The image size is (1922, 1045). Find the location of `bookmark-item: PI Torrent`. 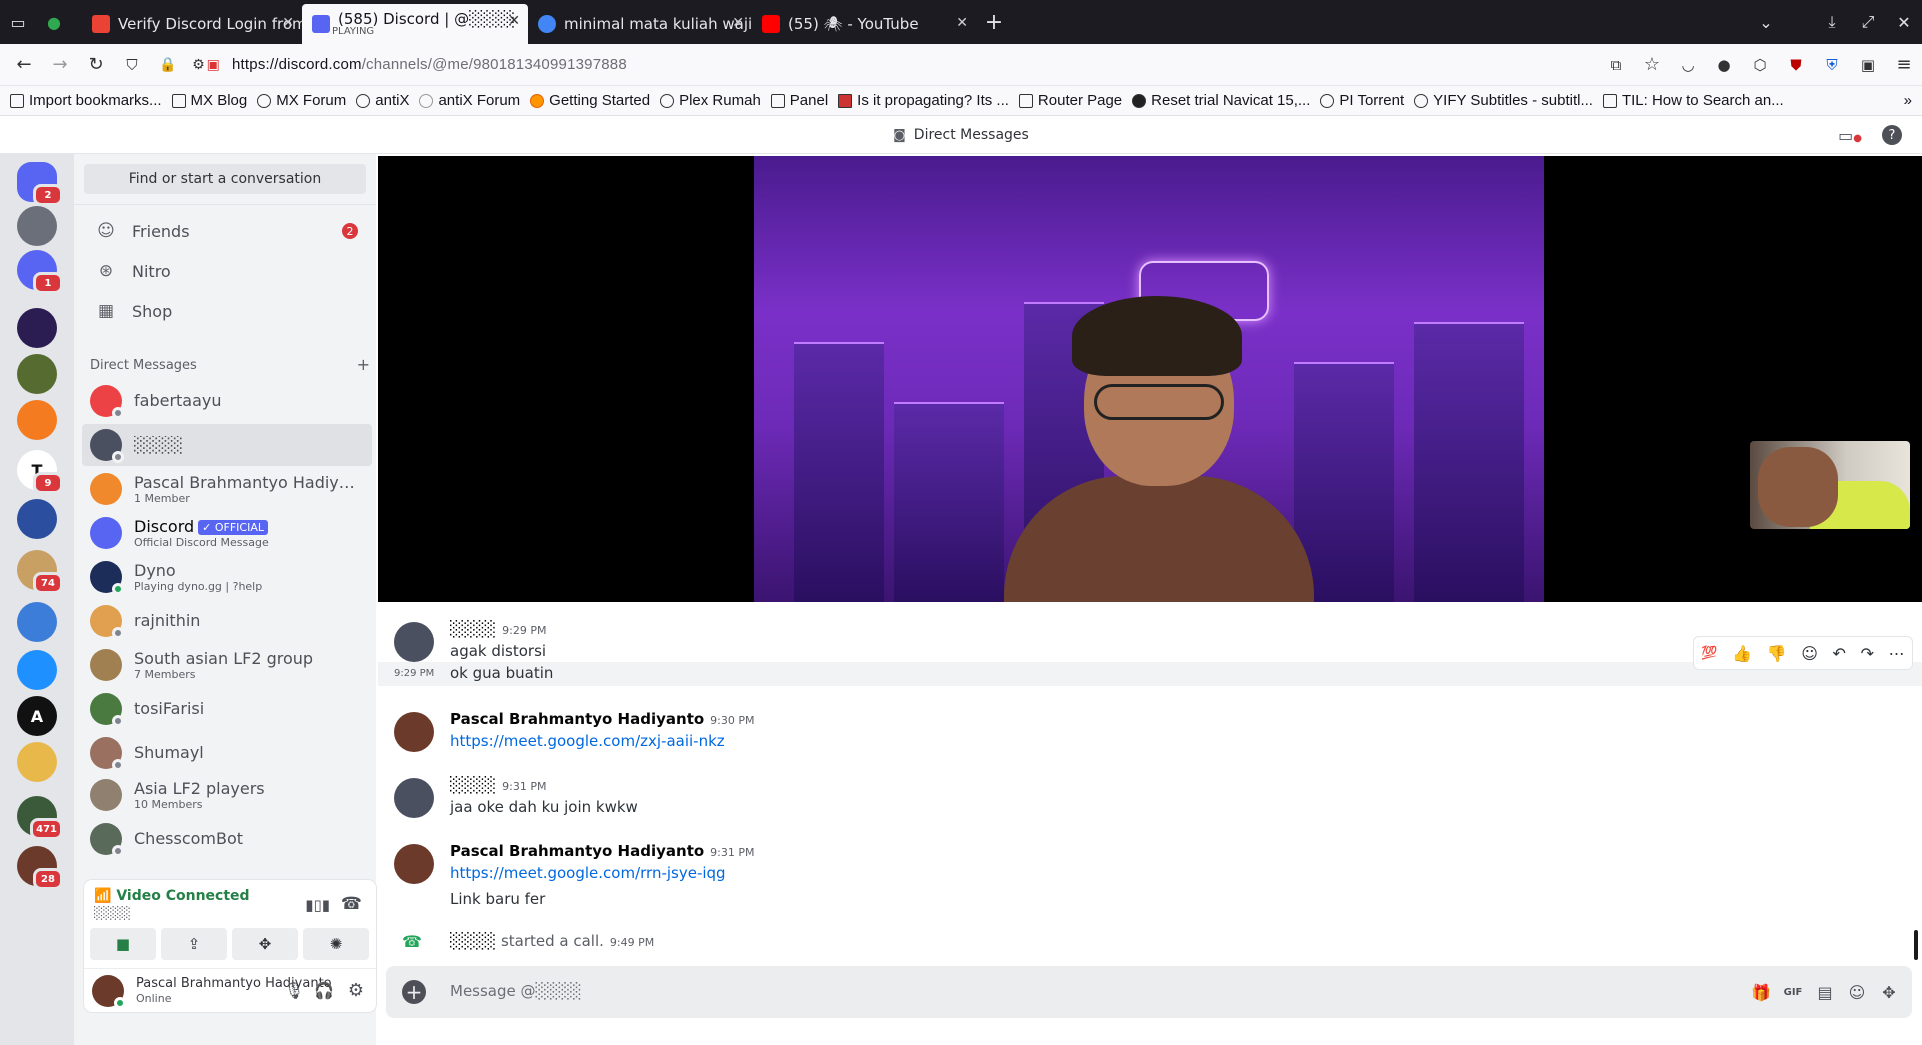

bookmark-item: PI Torrent is located at coordinates (1362, 100).